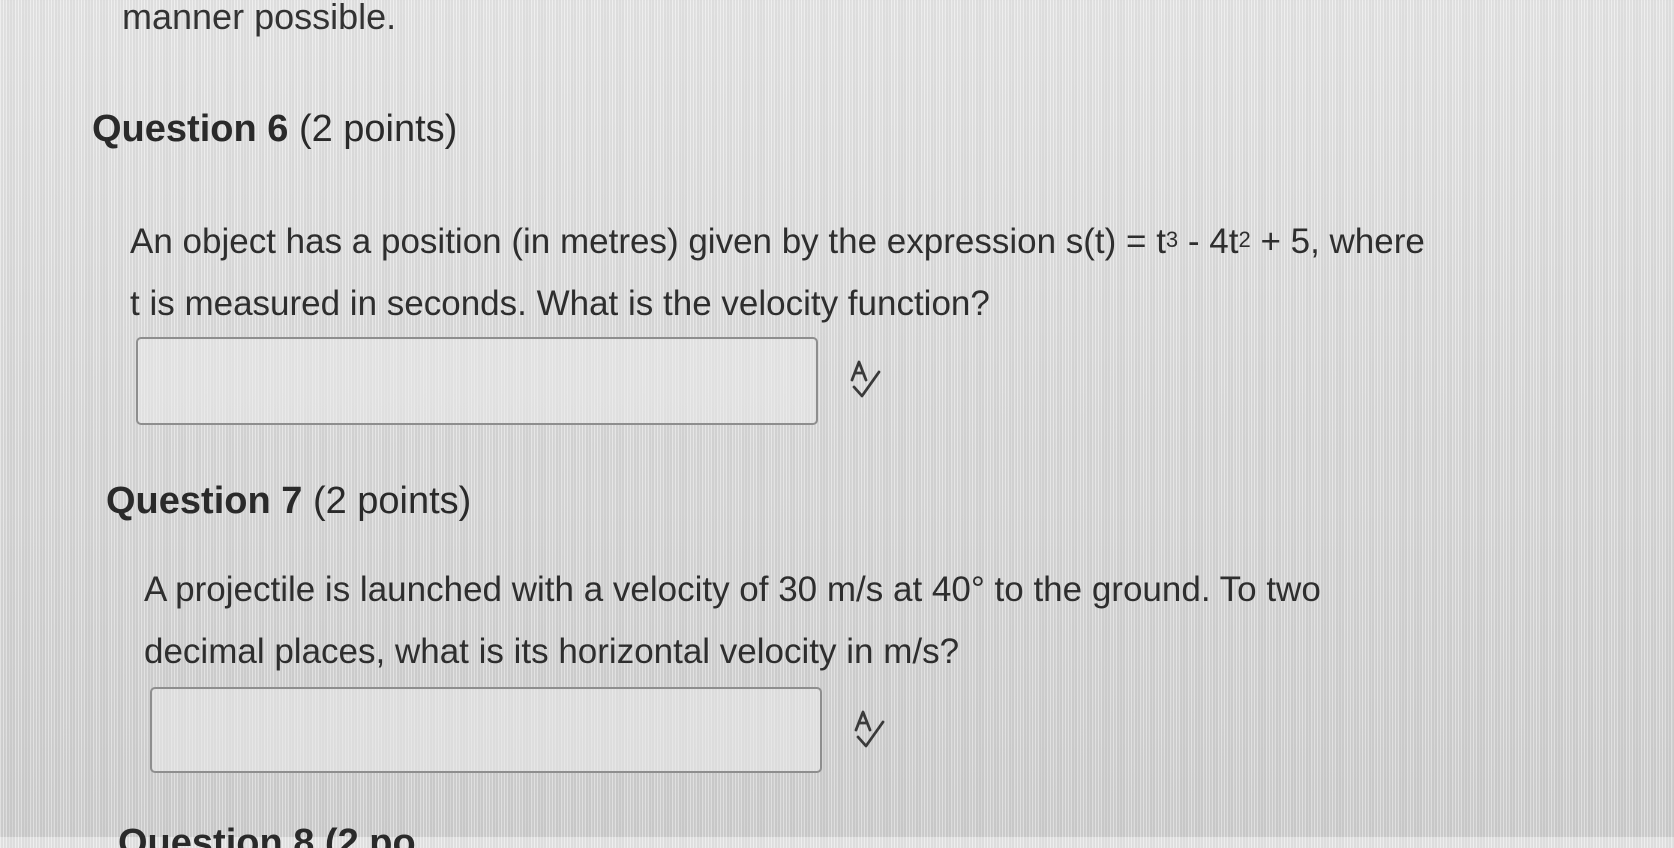  What do you see at coordinates (486, 730) in the screenshot?
I see `question-7-answer-field` at bounding box center [486, 730].